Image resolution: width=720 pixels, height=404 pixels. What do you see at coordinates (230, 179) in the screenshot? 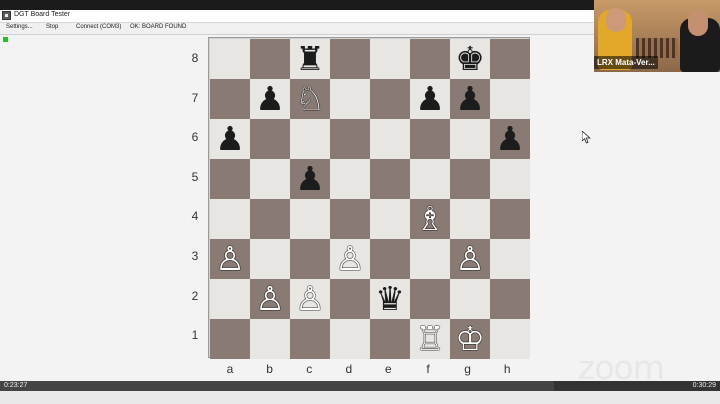
I see `square-a5` at bounding box center [230, 179].